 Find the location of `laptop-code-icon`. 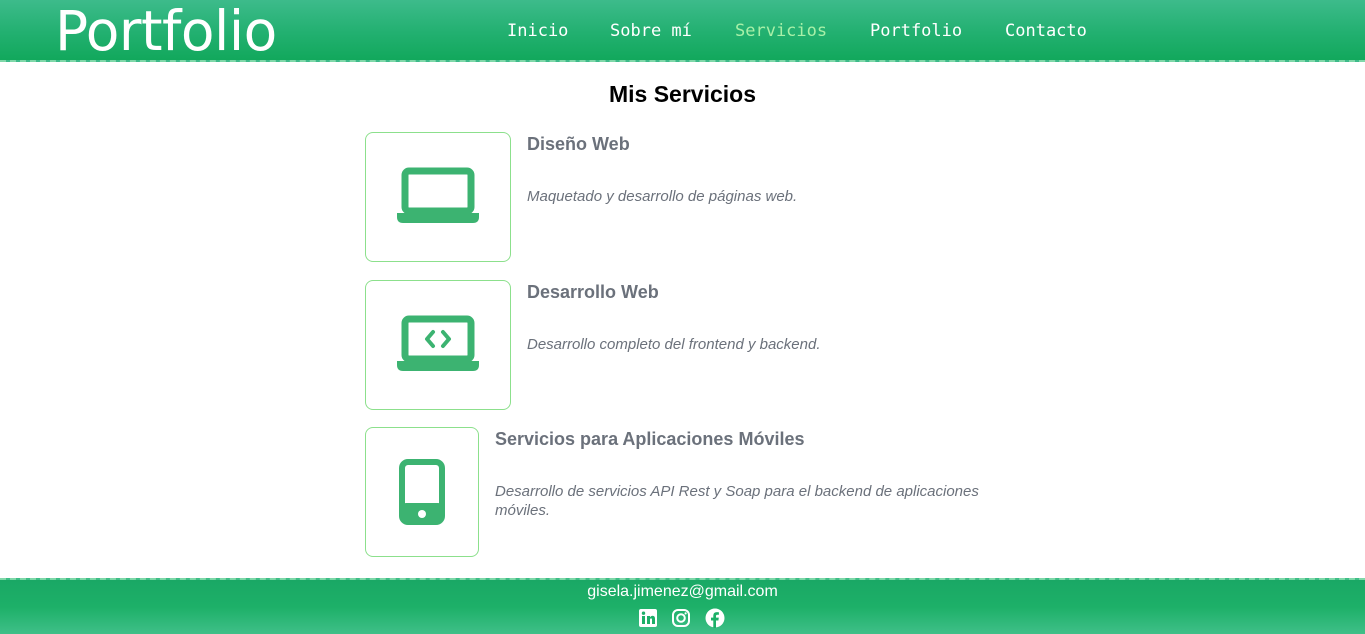

laptop-code-icon is located at coordinates (438, 343).